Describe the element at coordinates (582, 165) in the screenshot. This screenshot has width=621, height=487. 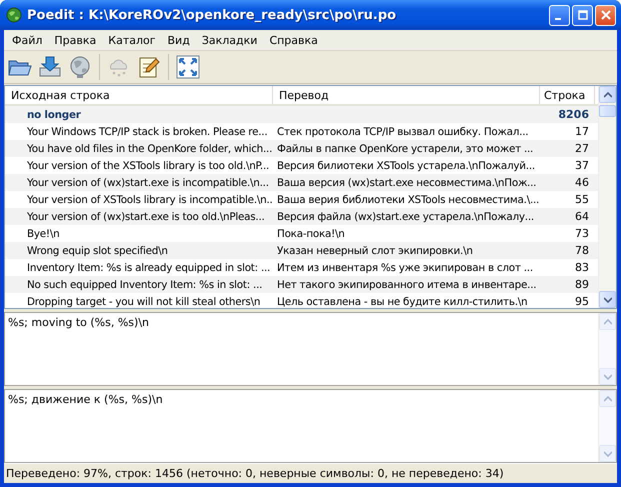
I see `line-number: 37` at that location.